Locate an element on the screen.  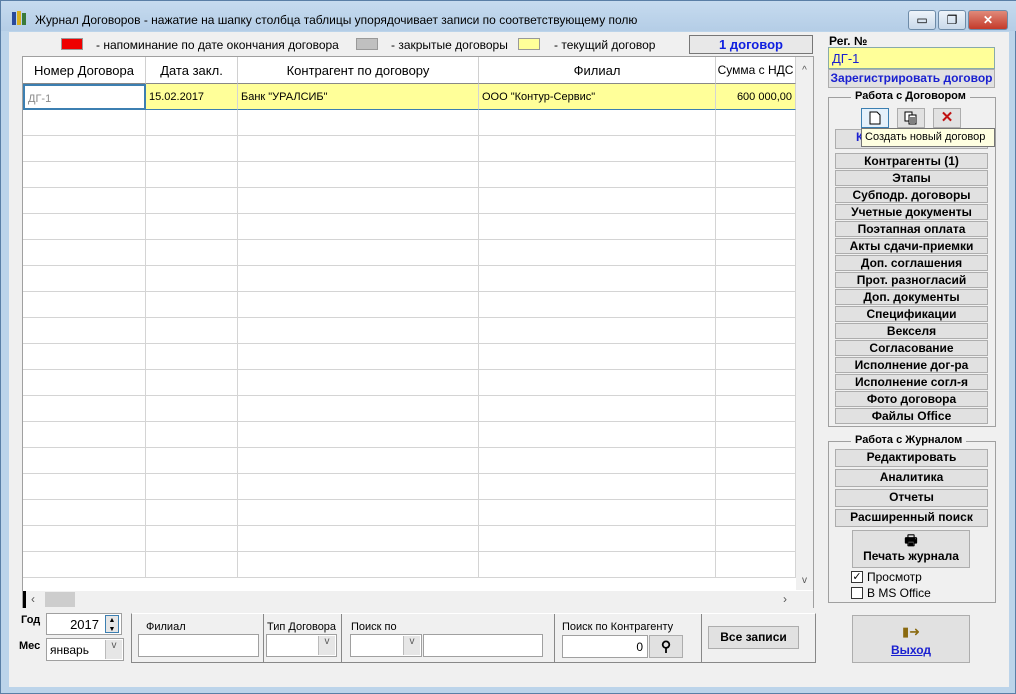
minimize-button: ▭ is located at coordinates (922, 20).